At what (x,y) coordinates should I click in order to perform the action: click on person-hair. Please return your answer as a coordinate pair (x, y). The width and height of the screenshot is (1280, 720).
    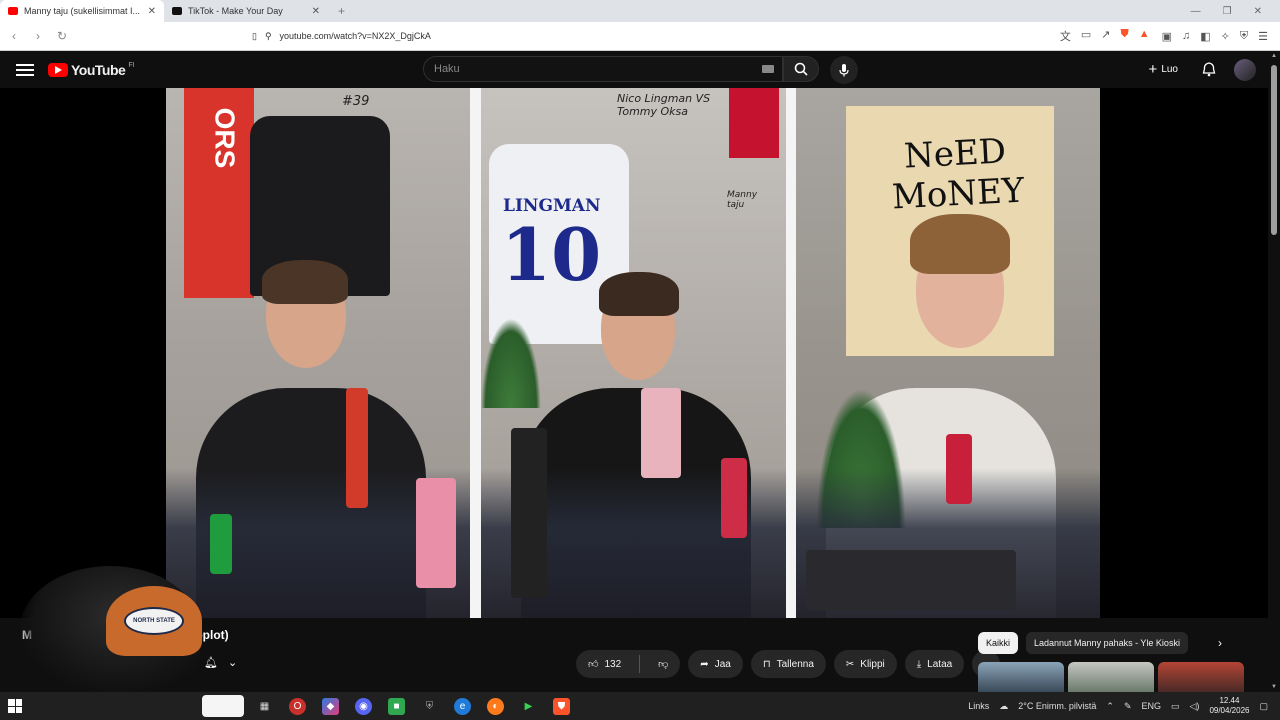
    Looking at the image, I should click on (305, 282).